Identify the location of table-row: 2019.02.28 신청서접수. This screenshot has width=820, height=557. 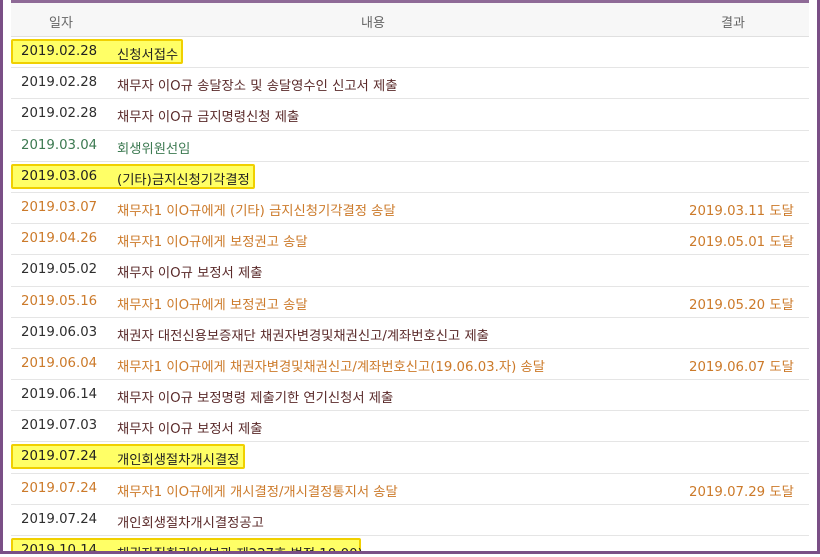
(410, 53).